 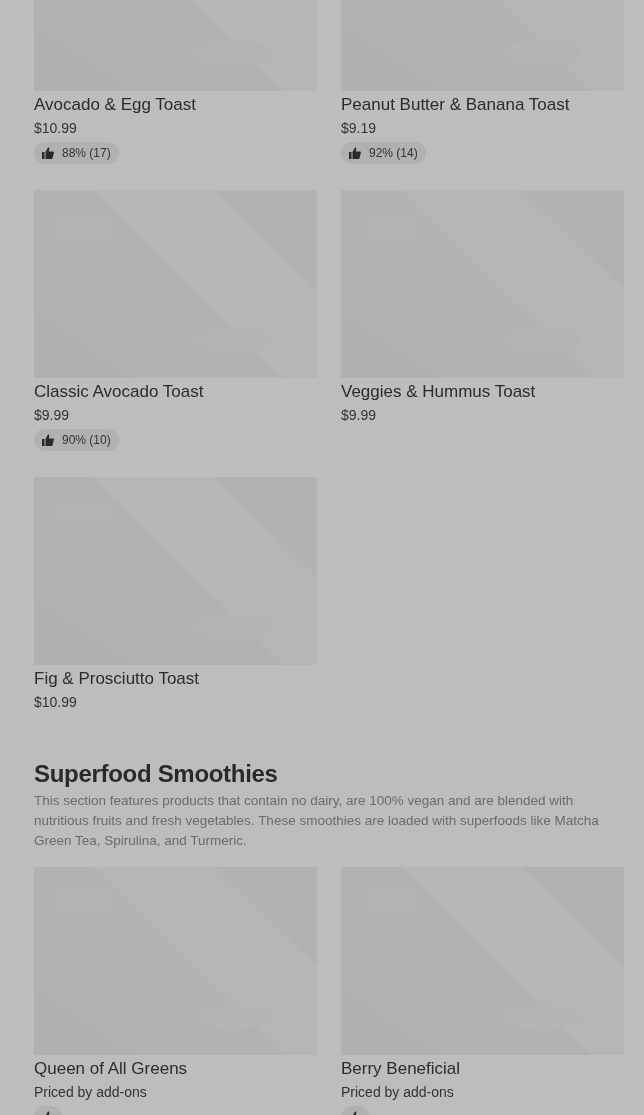 I want to click on item-name: Fig & Prosciutto Toast, so click(x=117, y=679).